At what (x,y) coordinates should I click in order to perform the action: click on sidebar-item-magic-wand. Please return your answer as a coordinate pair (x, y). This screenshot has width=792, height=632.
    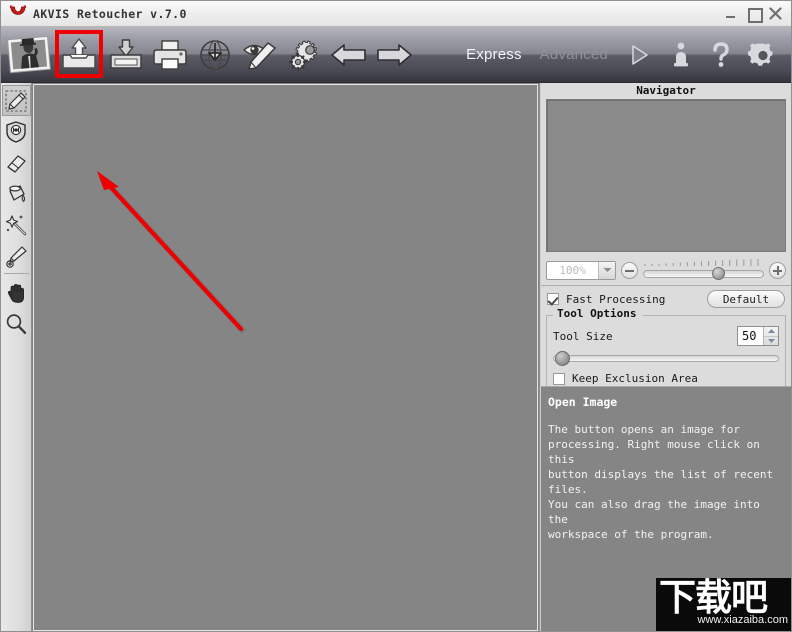
    Looking at the image, I should click on (16, 224).